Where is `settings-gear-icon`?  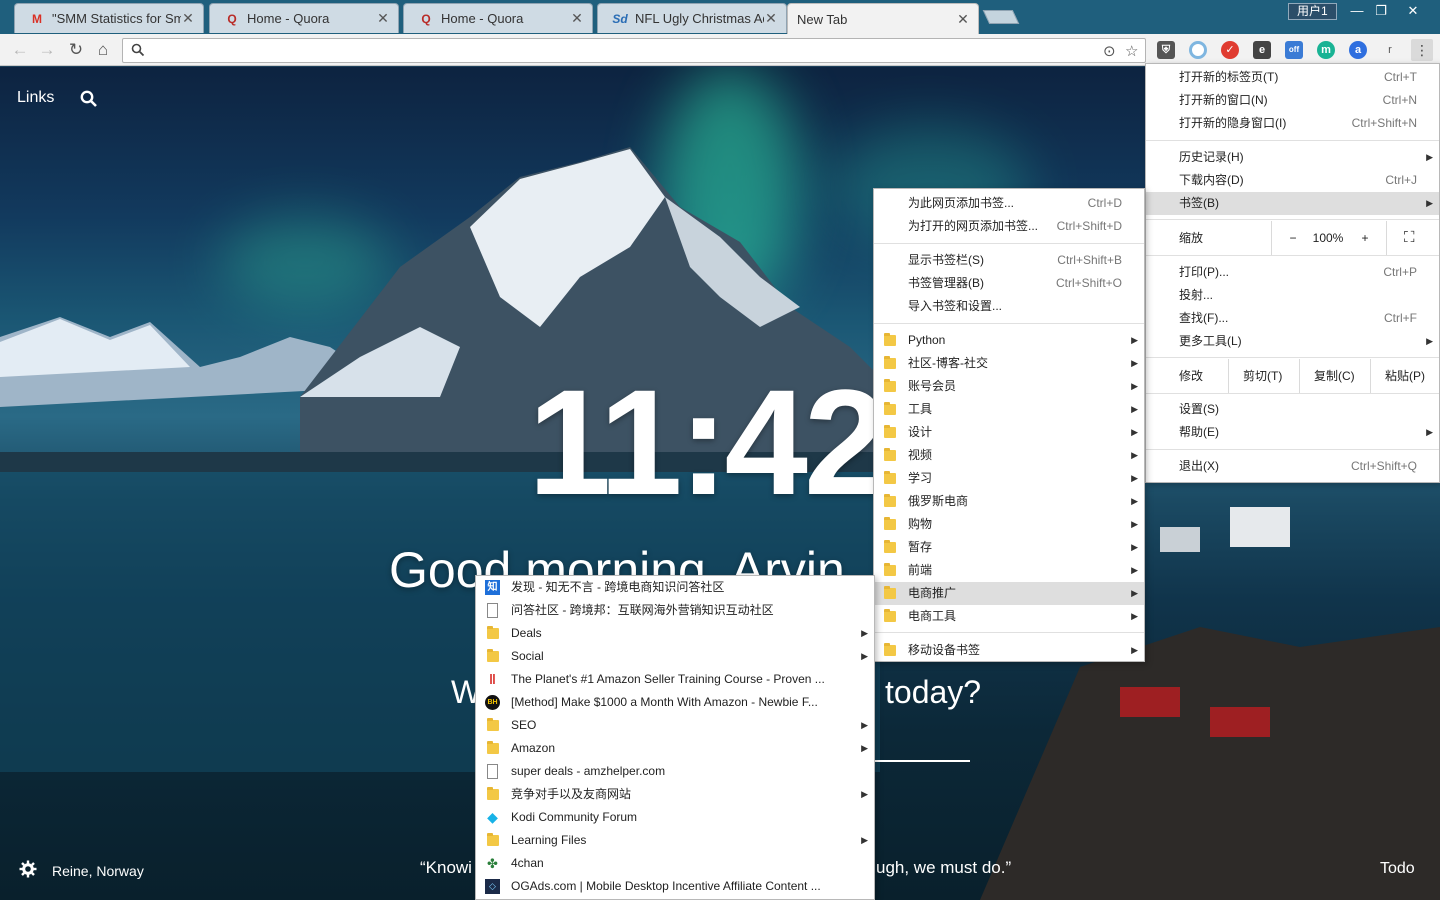 settings-gear-icon is located at coordinates (28, 869).